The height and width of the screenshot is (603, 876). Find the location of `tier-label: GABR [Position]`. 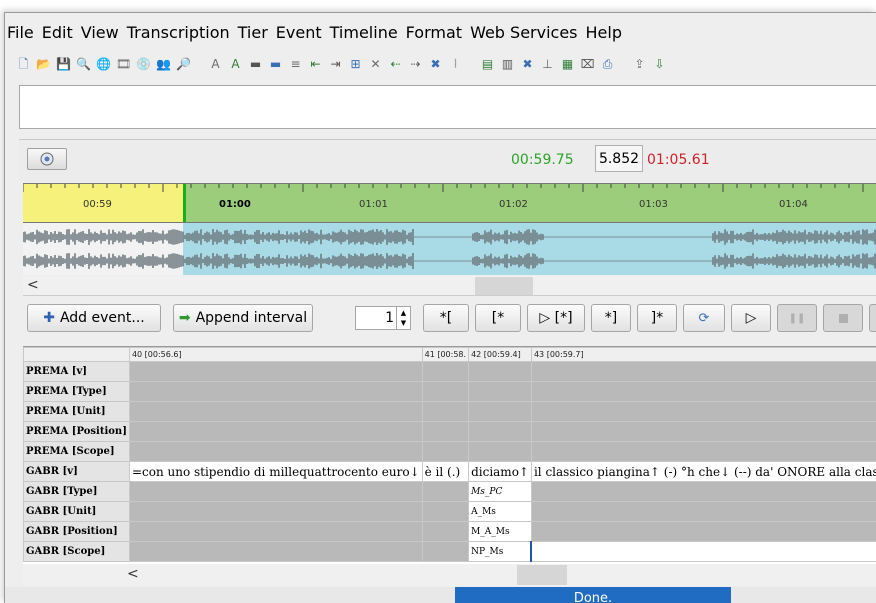

tier-label: GABR [Position] is located at coordinates (76, 531).